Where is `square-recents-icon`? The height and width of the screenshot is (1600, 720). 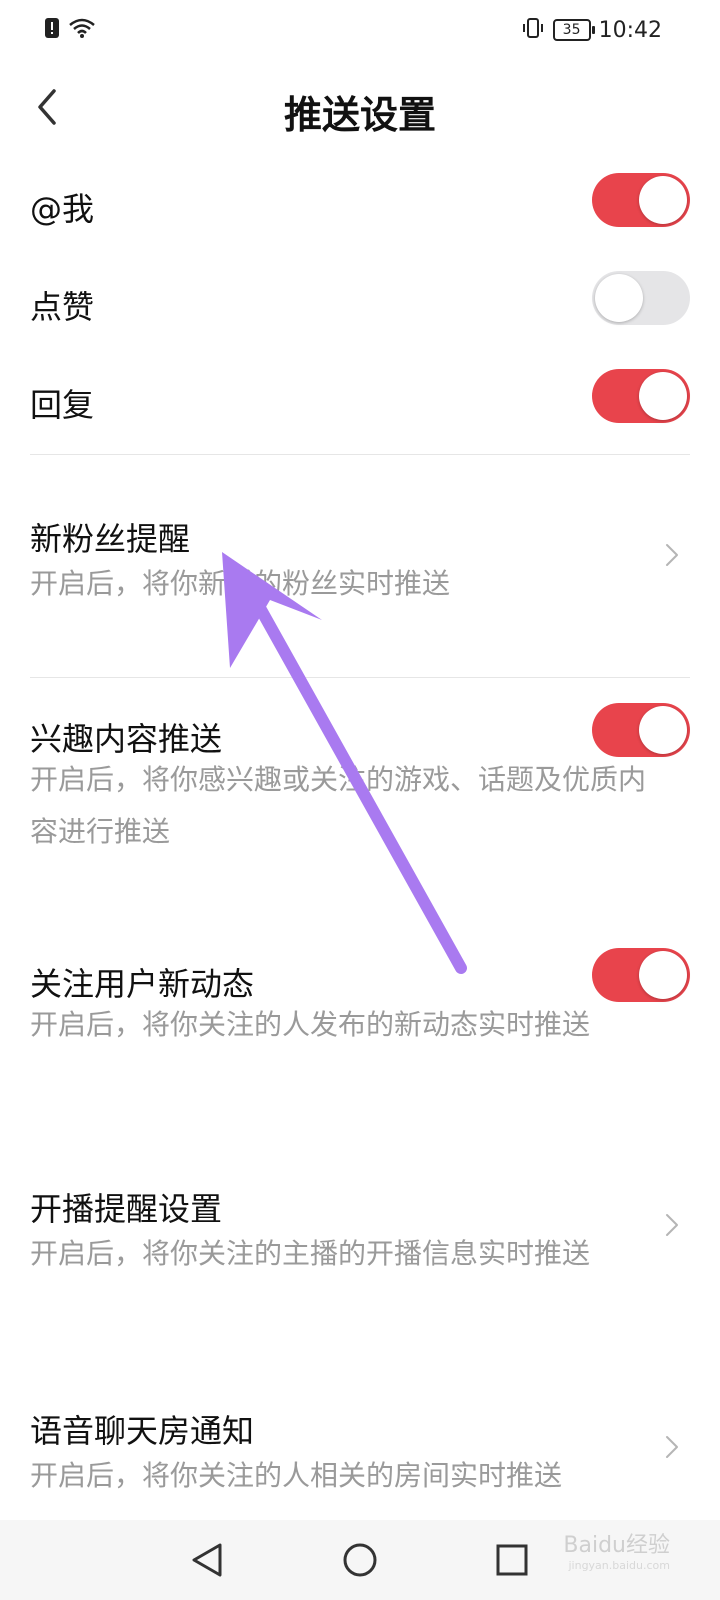
square-recents-icon is located at coordinates (512, 1560).